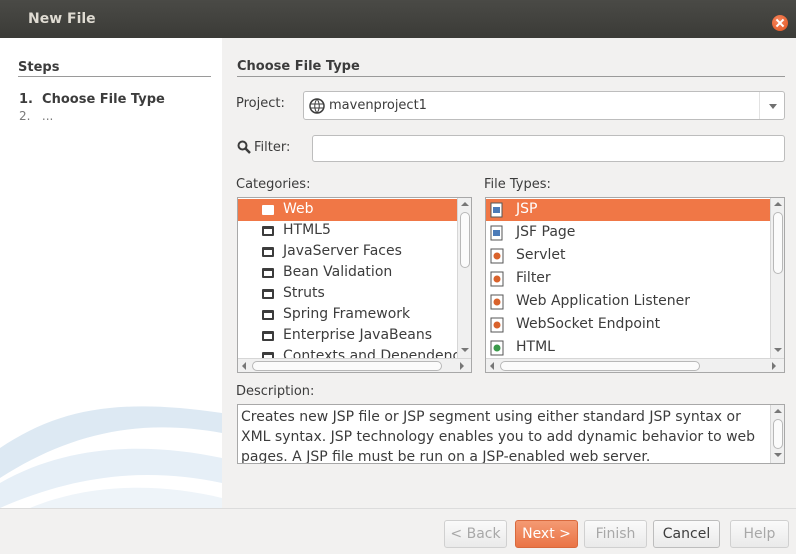 The image size is (796, 554). Describe the element at coordinates (354, 336) in the screenshot. I see `category-item-enterprise-javabeans: Enterprise JavaBeans` at that location.